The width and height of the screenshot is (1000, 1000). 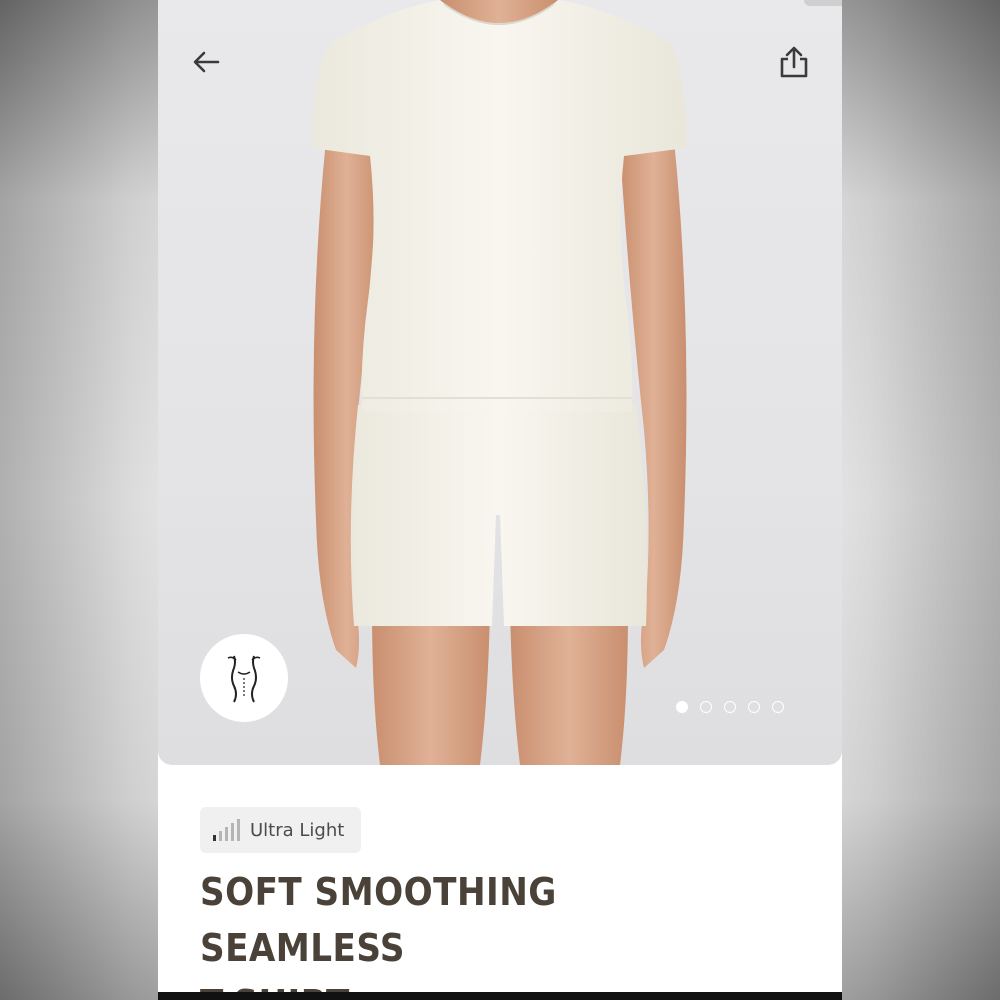 I want to click on share-icon, so click(x=794, y=62).